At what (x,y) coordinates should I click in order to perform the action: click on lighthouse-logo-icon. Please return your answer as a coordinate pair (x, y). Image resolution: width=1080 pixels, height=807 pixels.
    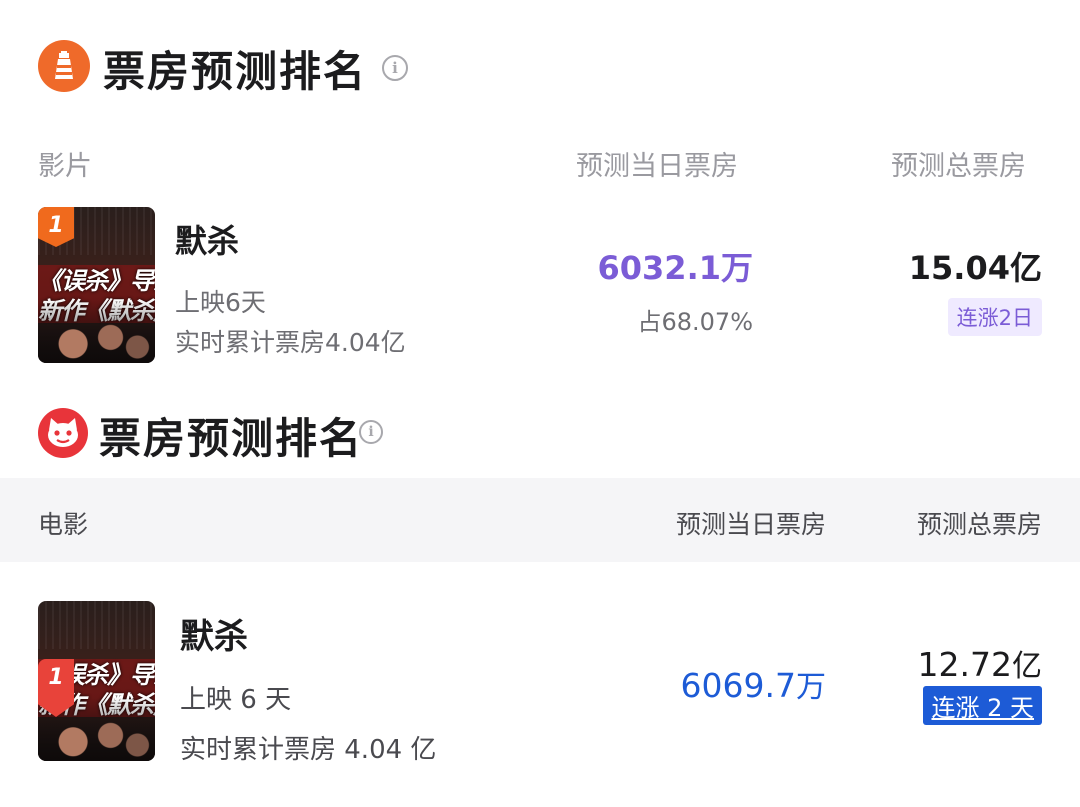
    Looking at the image, I should click on (64, 66).